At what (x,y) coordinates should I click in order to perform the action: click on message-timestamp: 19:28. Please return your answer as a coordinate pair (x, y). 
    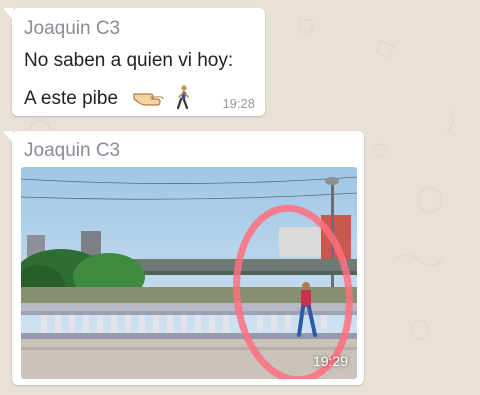
    Looking at the image, I should click on (238, 103).